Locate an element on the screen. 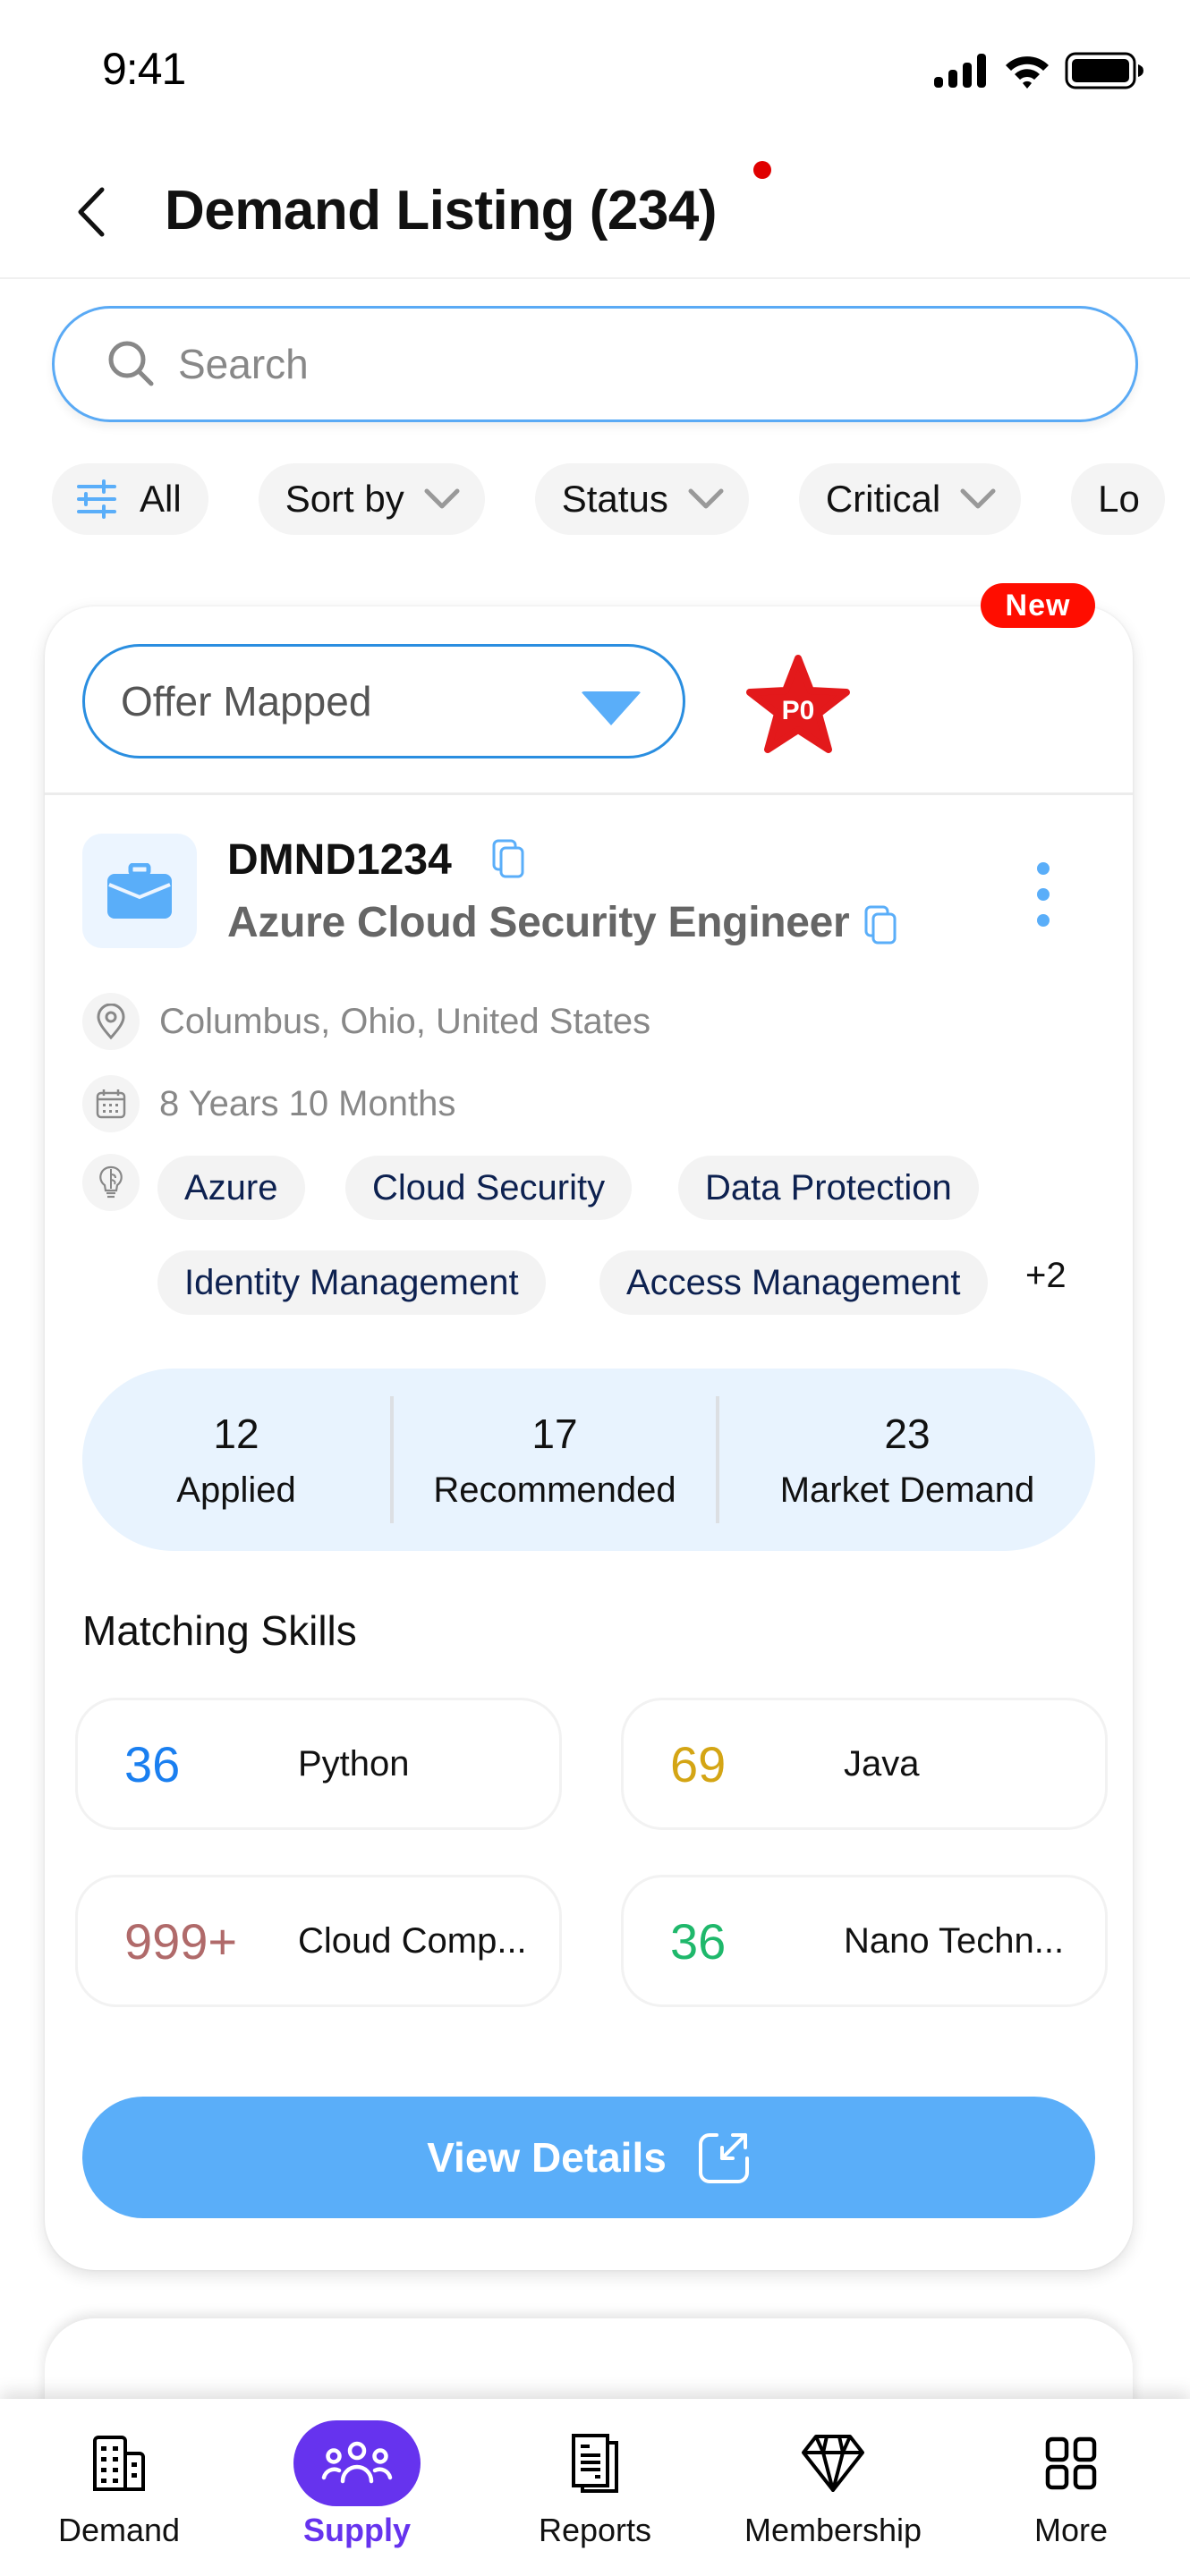 This screenshot has width=1190, height=2576. bottom-navigation: Demand Supply Reports Membership More is located at coordinates (595, 2487).